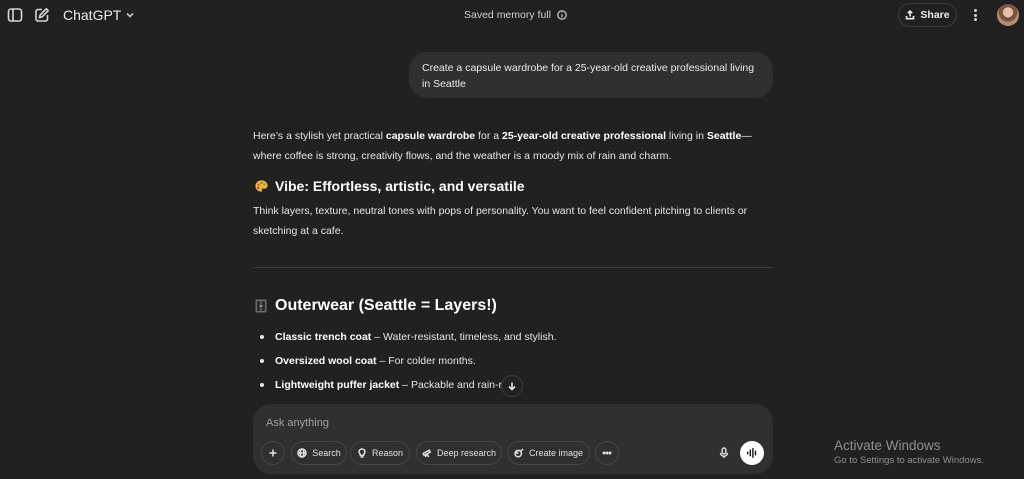  What do you see at coordinates (507, 15) in the screenshot?
I see `memory-status-text: Saved memory full` at bounding box center [507, 15].